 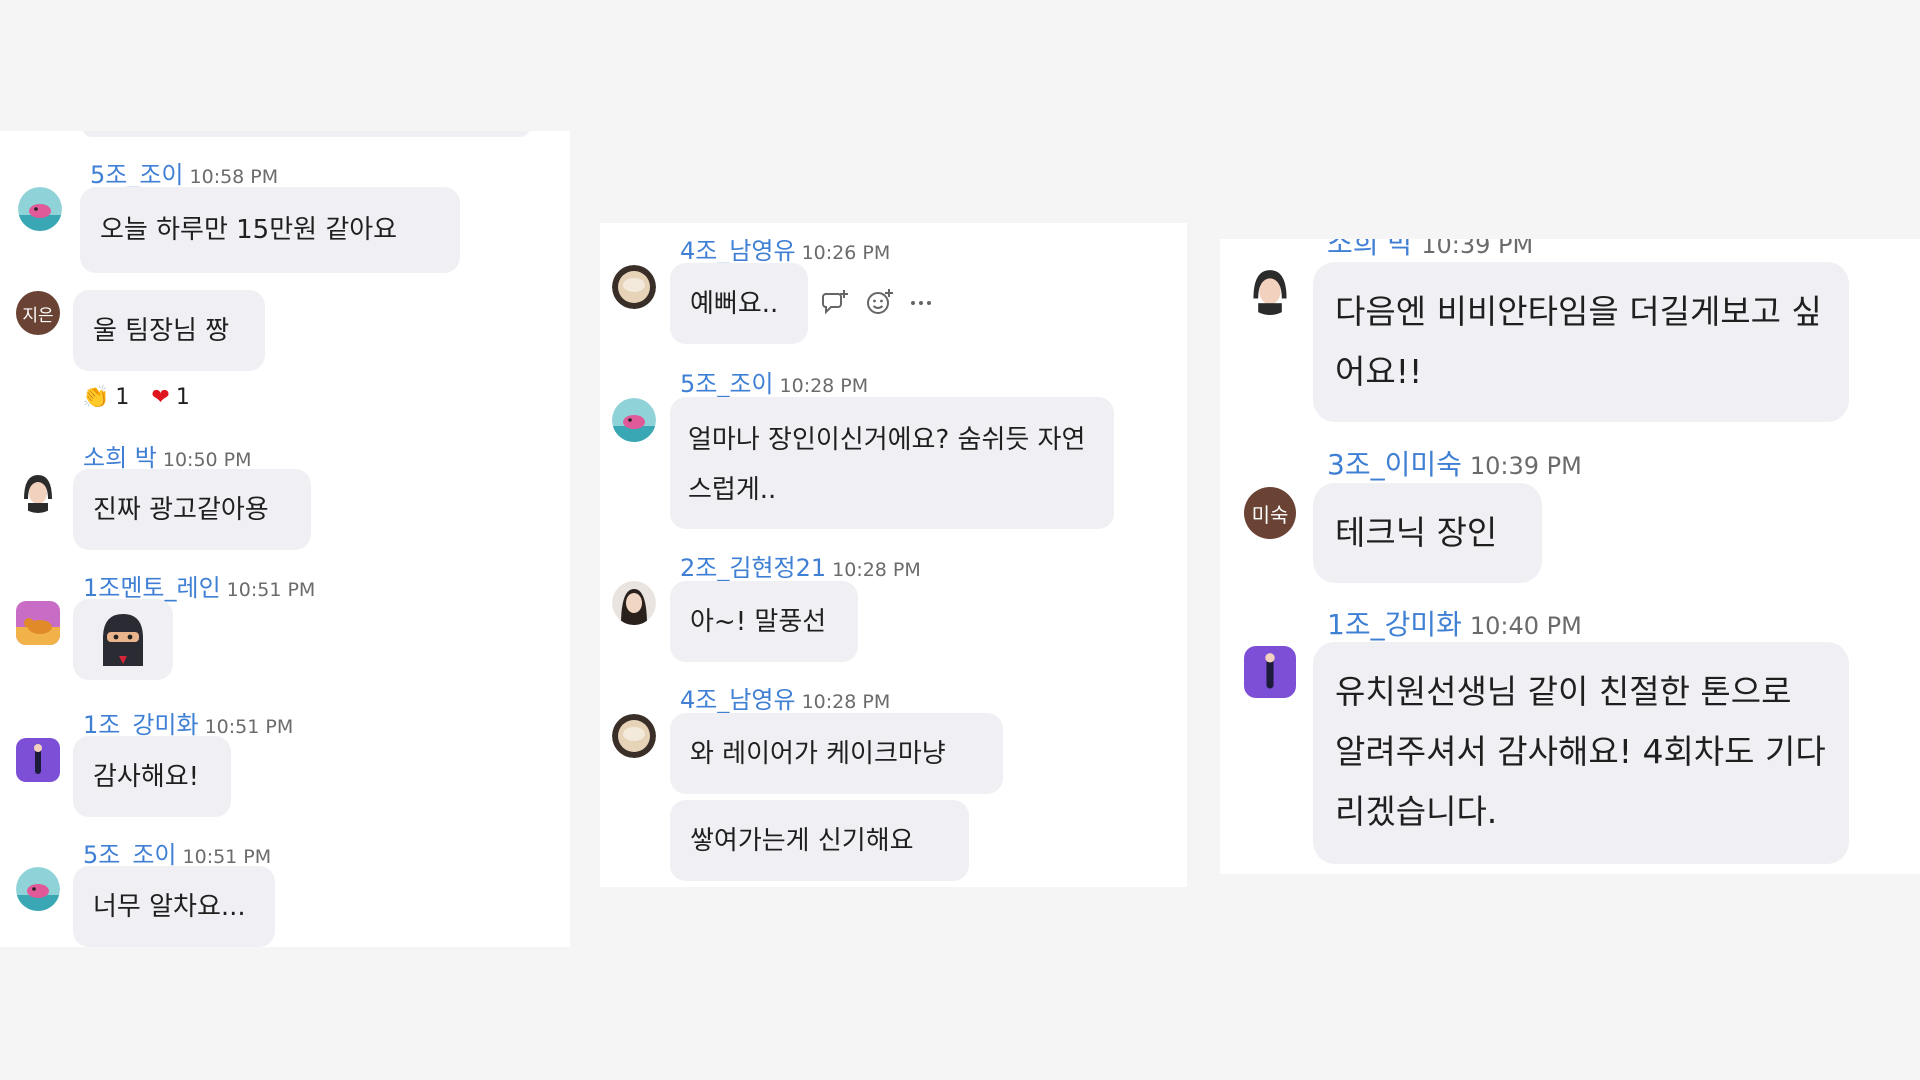 I want to click on message-bubble: 쌓여가는게 신기해요, so click(x=819, y=840).